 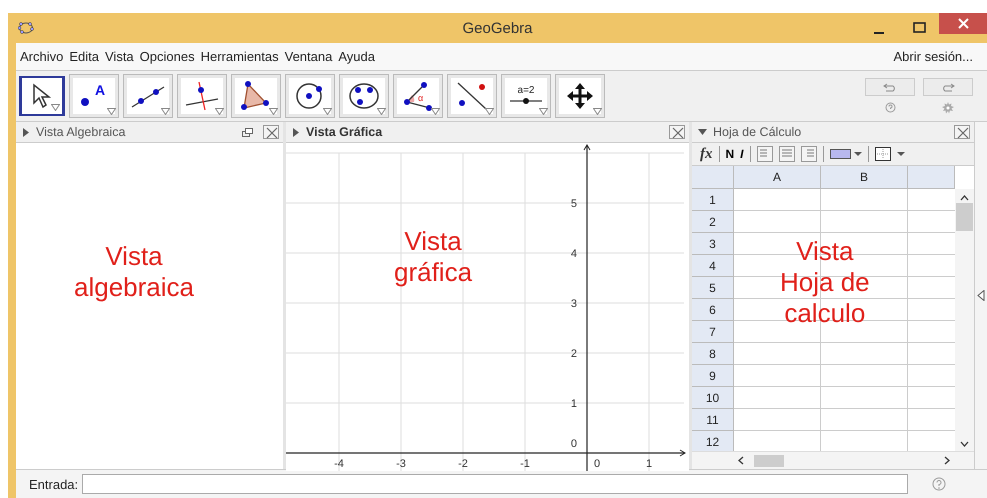 What do you see at coordinates (948, 108) in the screenshot?
I see `settings-icon` at bounding box center [948, 108].